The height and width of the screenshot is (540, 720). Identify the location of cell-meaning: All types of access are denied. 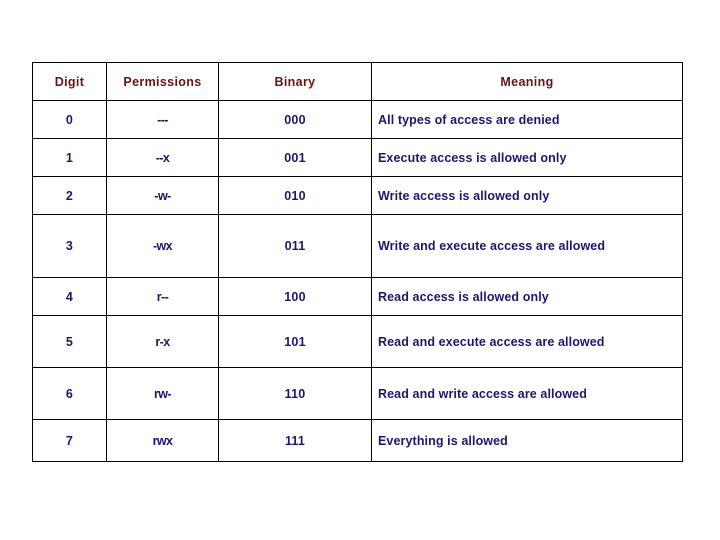
(527, 119).